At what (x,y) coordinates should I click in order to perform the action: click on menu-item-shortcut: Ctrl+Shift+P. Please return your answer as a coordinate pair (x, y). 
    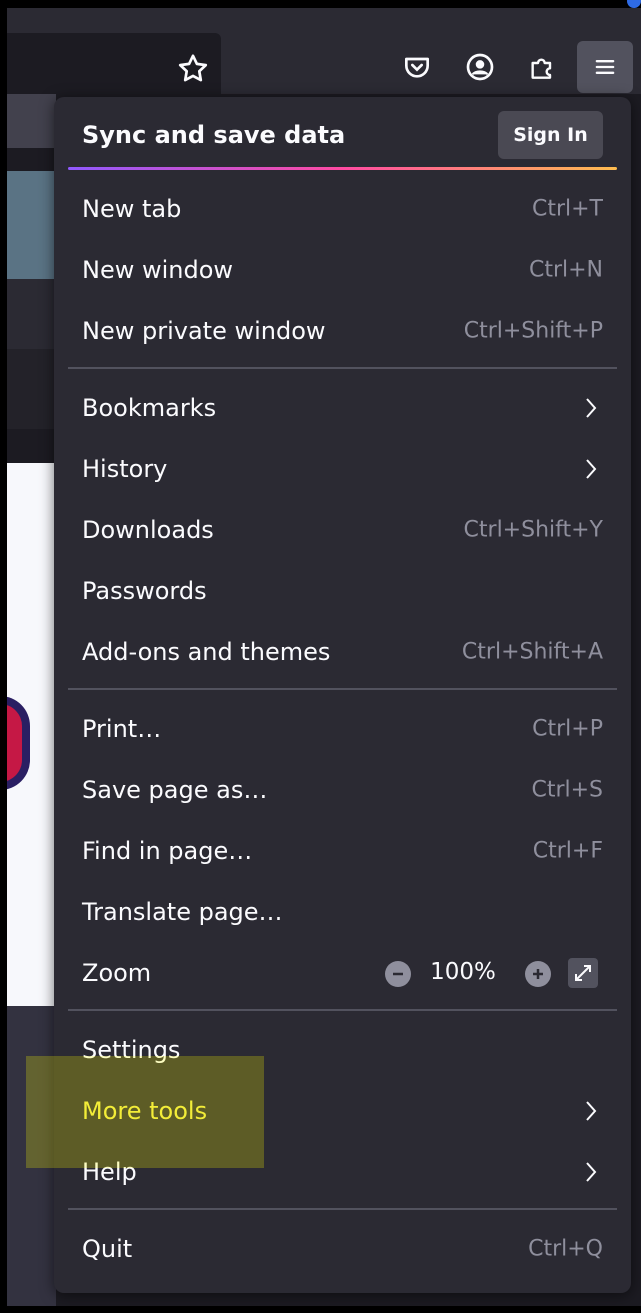
    Looking at the image, I should click on (533, 331).